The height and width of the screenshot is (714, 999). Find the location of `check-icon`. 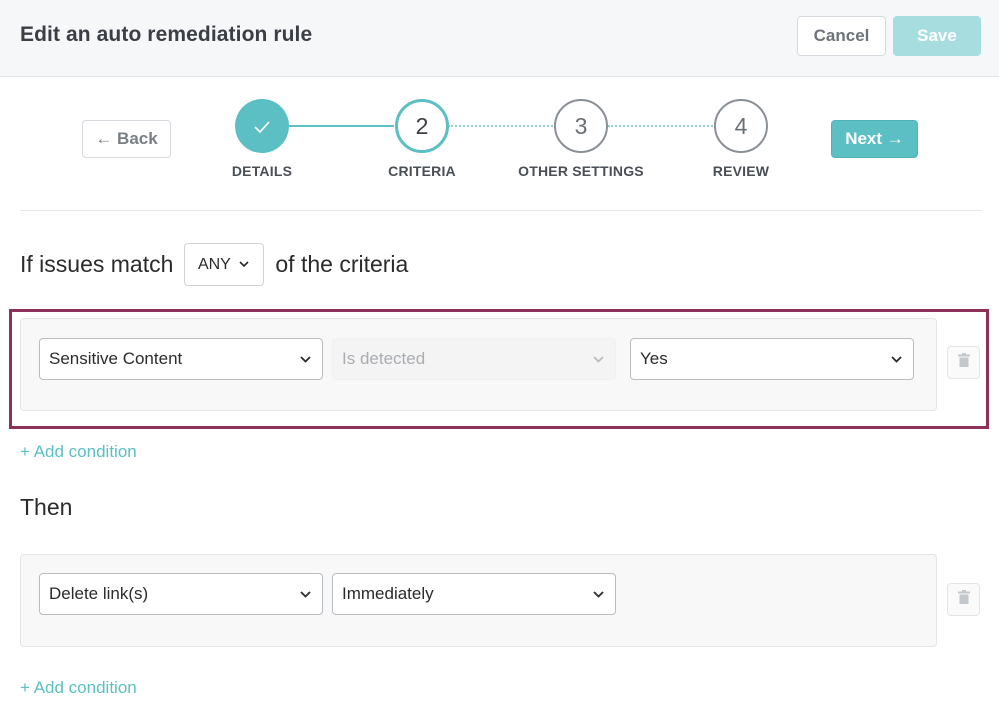

check-icon is located at coordinates (262, 126).